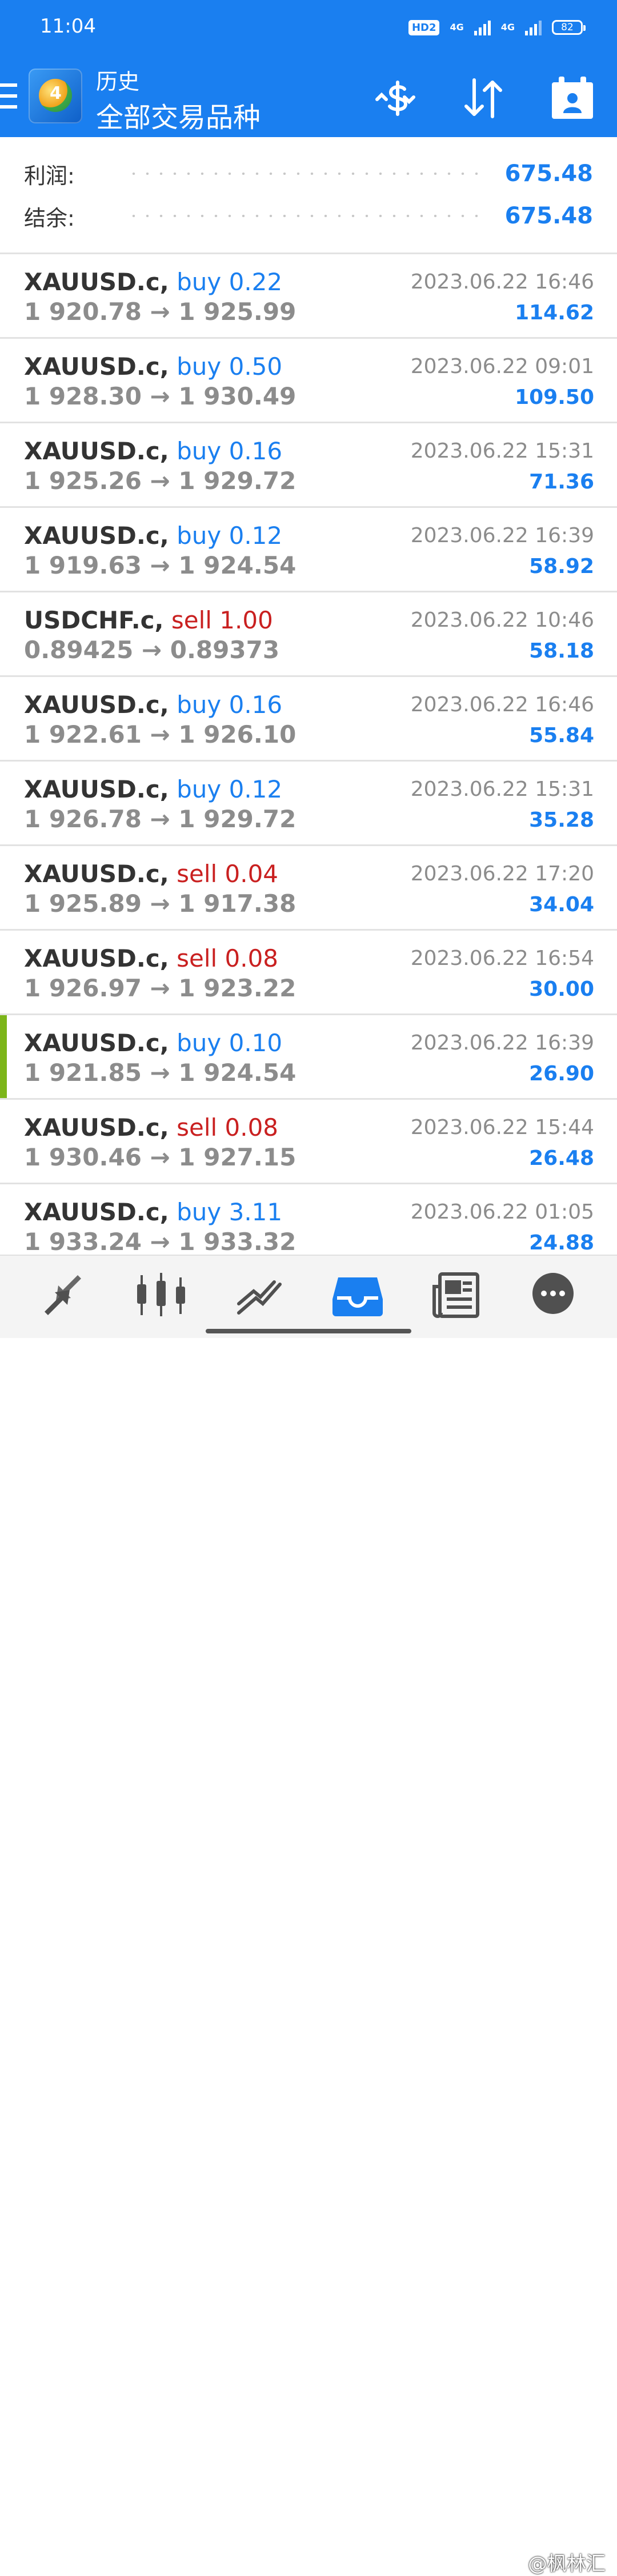  I want to click on deal-time: 2023.06.22 09:01, so click(502, 366).